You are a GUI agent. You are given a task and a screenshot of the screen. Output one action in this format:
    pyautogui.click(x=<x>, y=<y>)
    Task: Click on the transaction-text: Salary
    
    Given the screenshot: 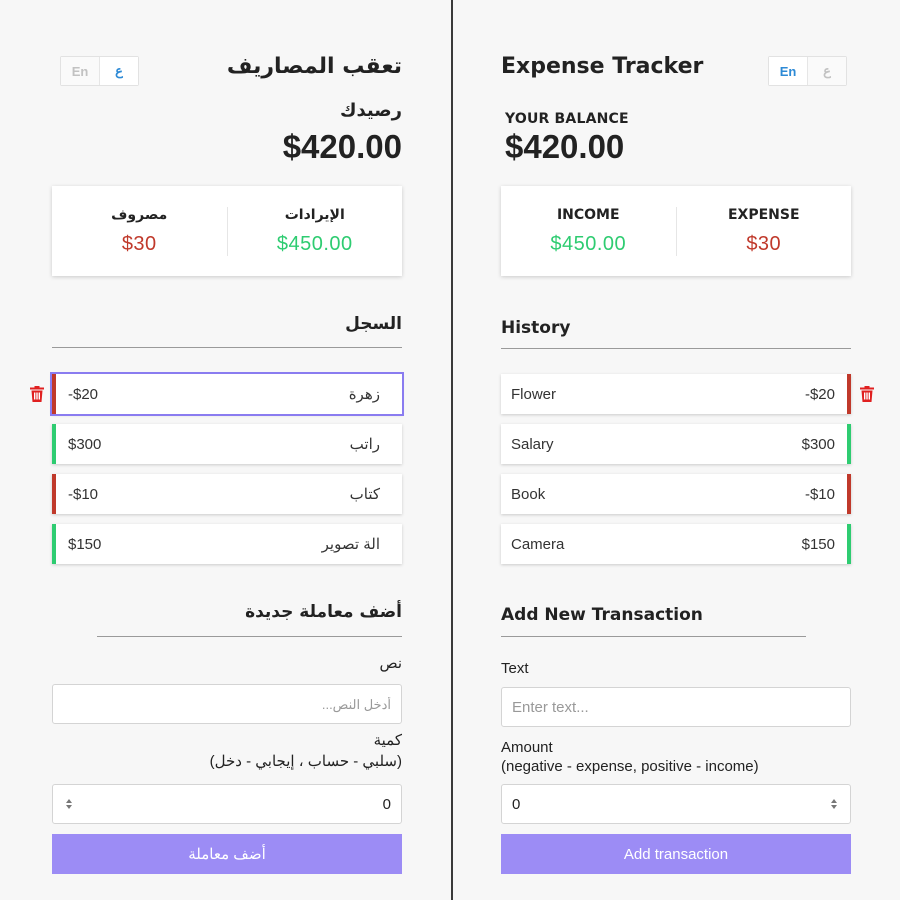 What is the action you would take?
    pyautogui.click(x=532, y=444)
    